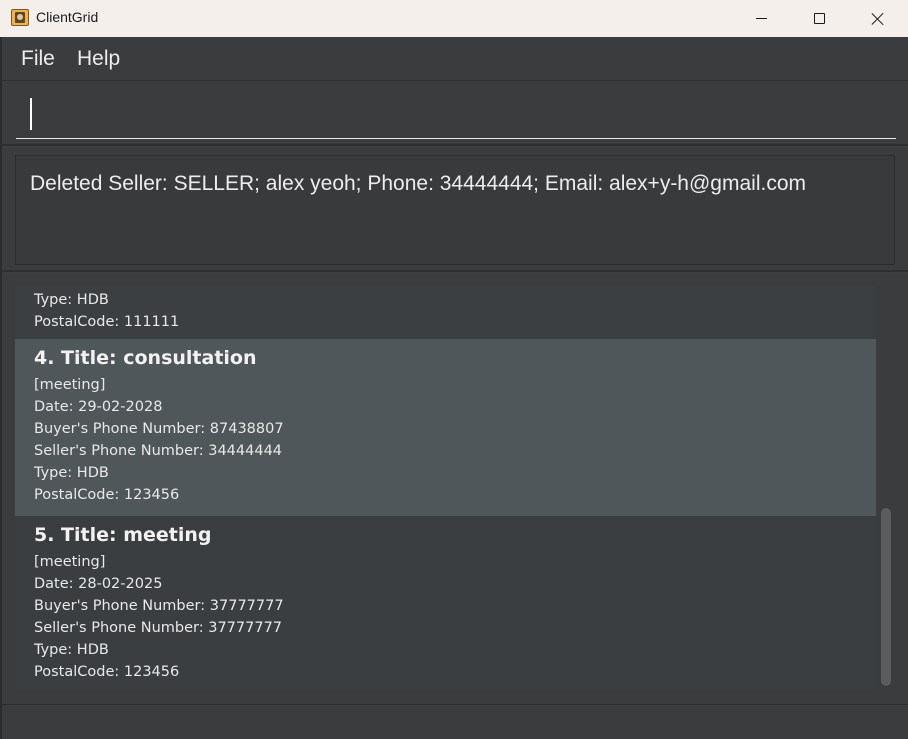  Describe the element at coordinates (886, 597) in the screenshot. I see `scrollbar-thumb` at that location.